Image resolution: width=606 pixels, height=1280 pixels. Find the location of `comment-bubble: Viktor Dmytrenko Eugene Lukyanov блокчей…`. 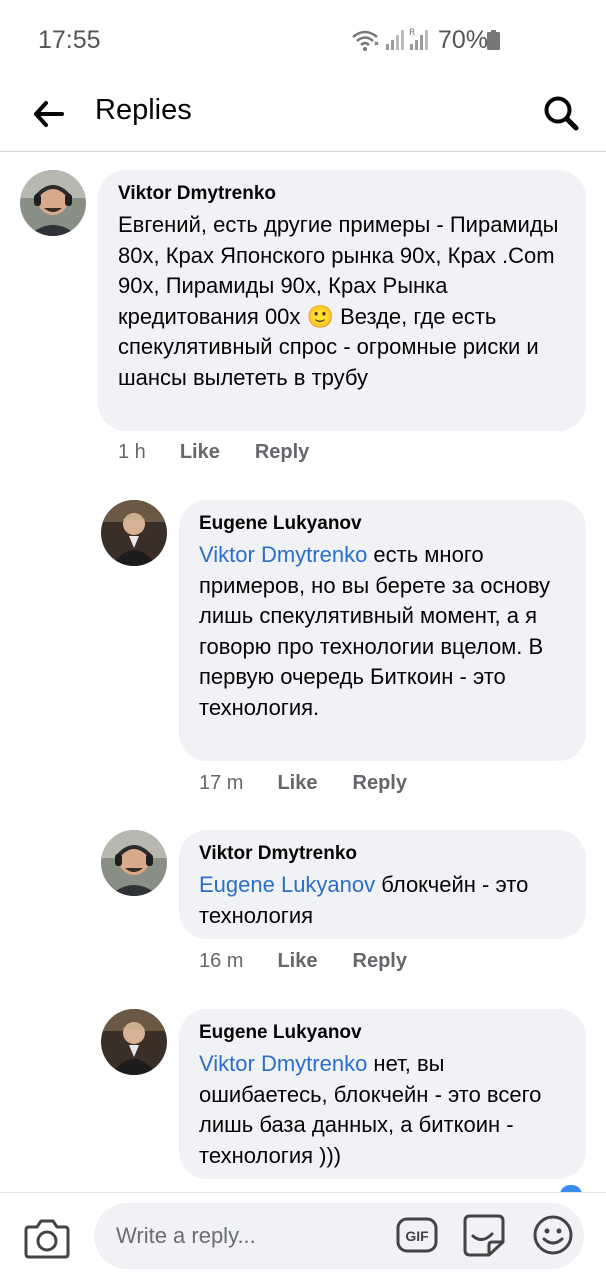

comment-bubble: Viktor Dmytrenko Eugene Lukyanov блокчей… is located at coordinates (382, 884).